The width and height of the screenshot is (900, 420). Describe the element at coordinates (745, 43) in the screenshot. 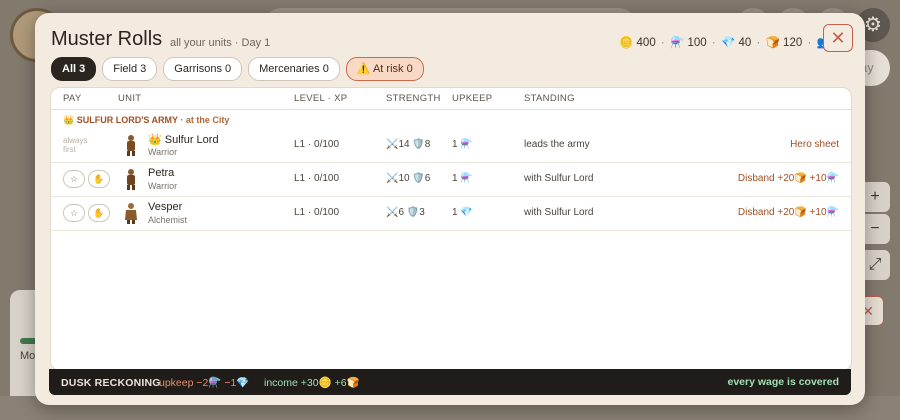

I see `gem-value: 40` at that location.